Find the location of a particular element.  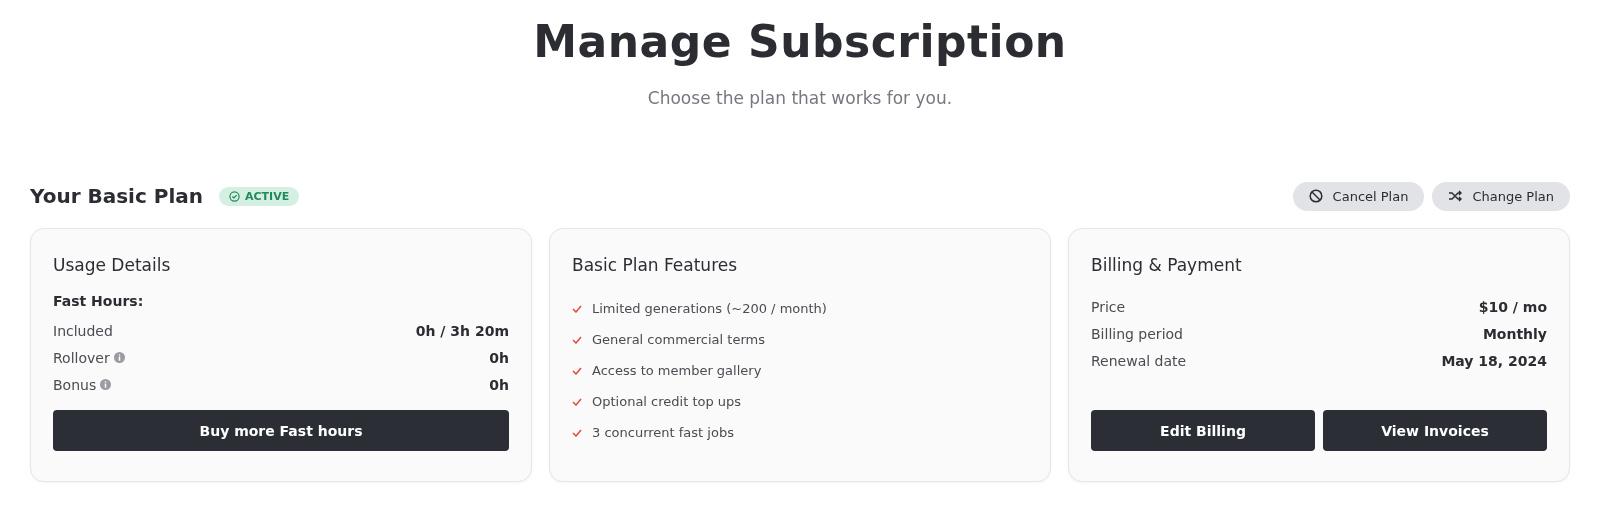

status-label: ACTIVE is located at coordinates (267, 196).